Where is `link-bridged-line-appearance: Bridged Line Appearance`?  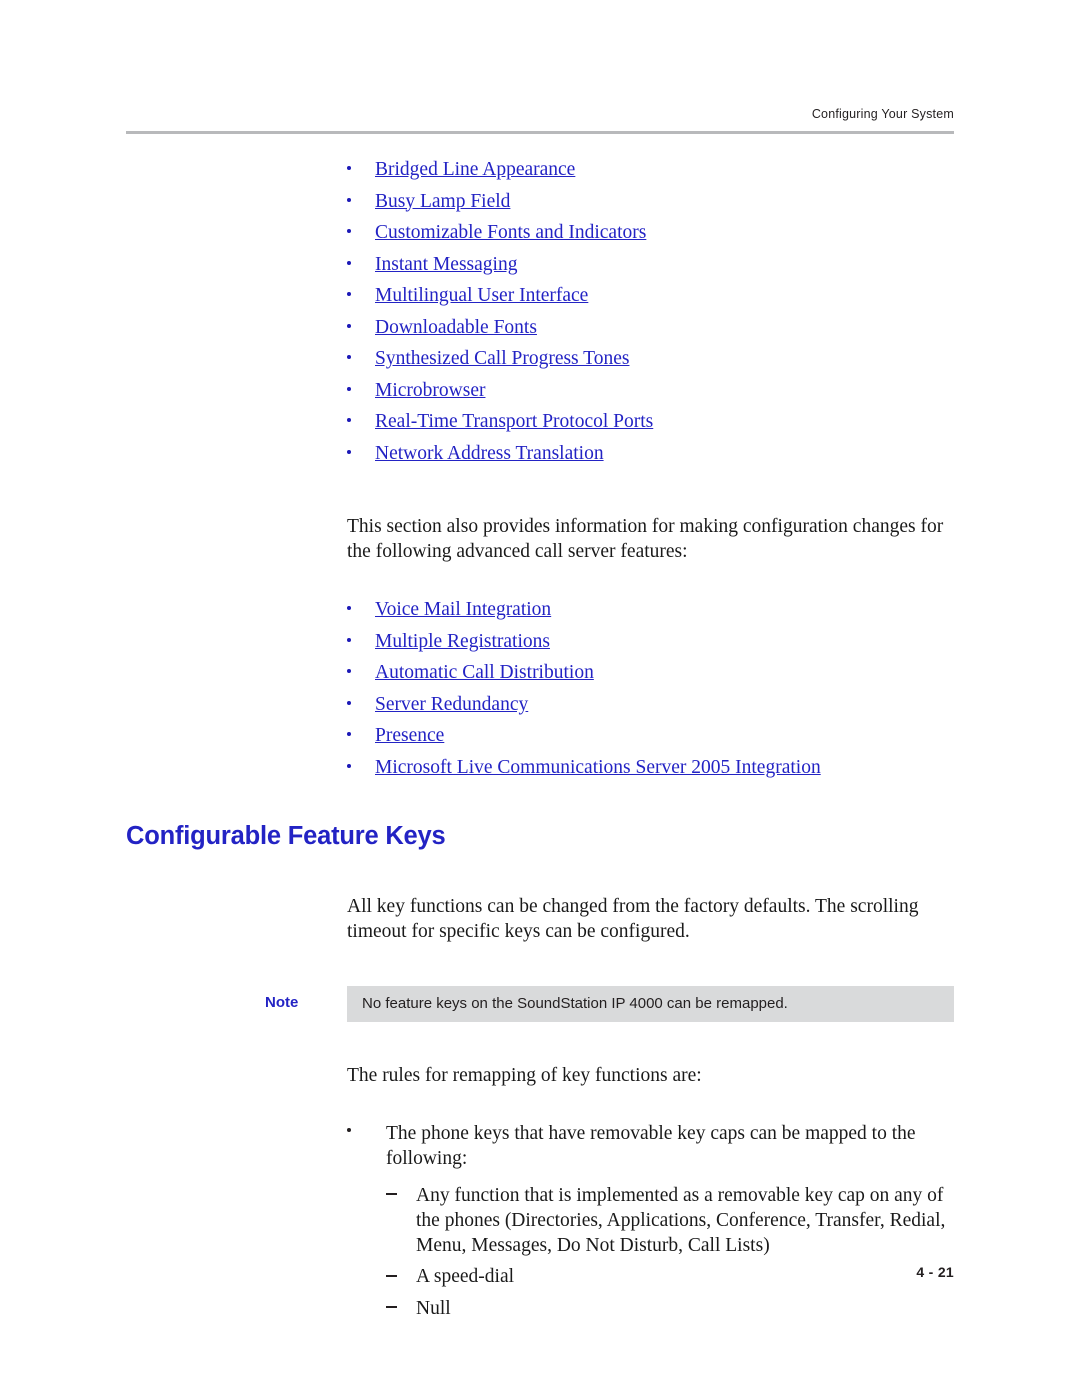 link-bridged-line-appearance: Bridged Line Appearance is located at coordinates (475, 170).